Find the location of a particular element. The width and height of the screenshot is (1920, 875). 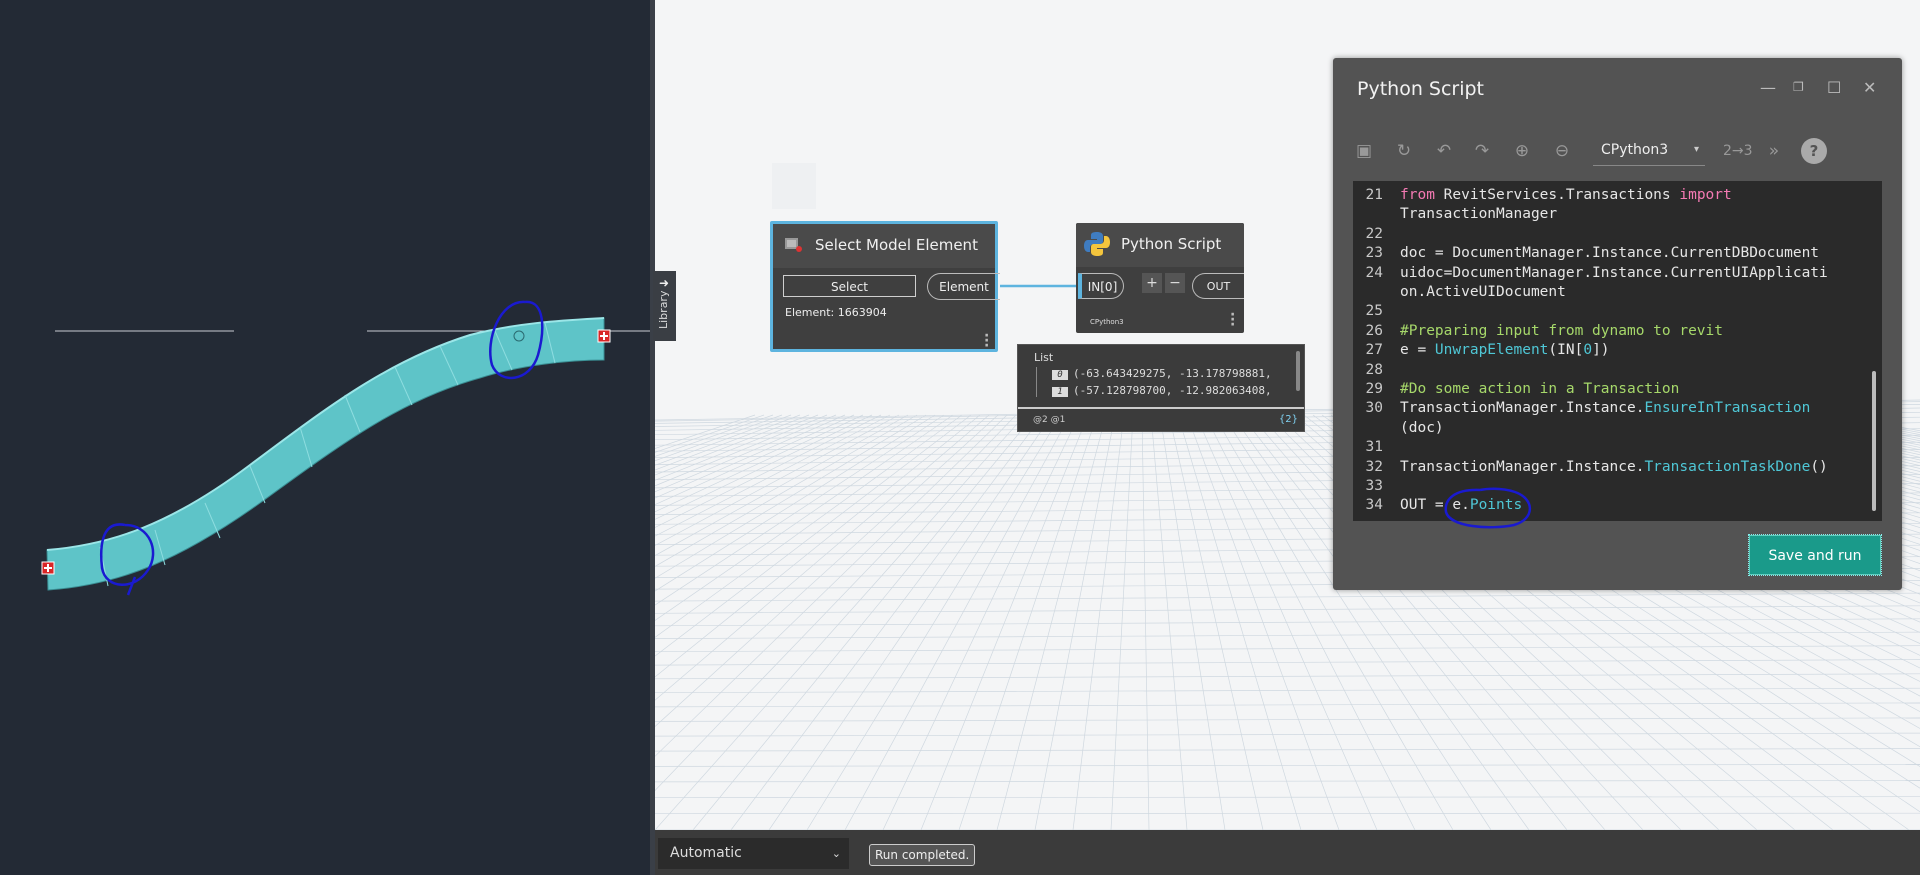

input-port-in0: IN[0] is located at coordinates (1101, 286).